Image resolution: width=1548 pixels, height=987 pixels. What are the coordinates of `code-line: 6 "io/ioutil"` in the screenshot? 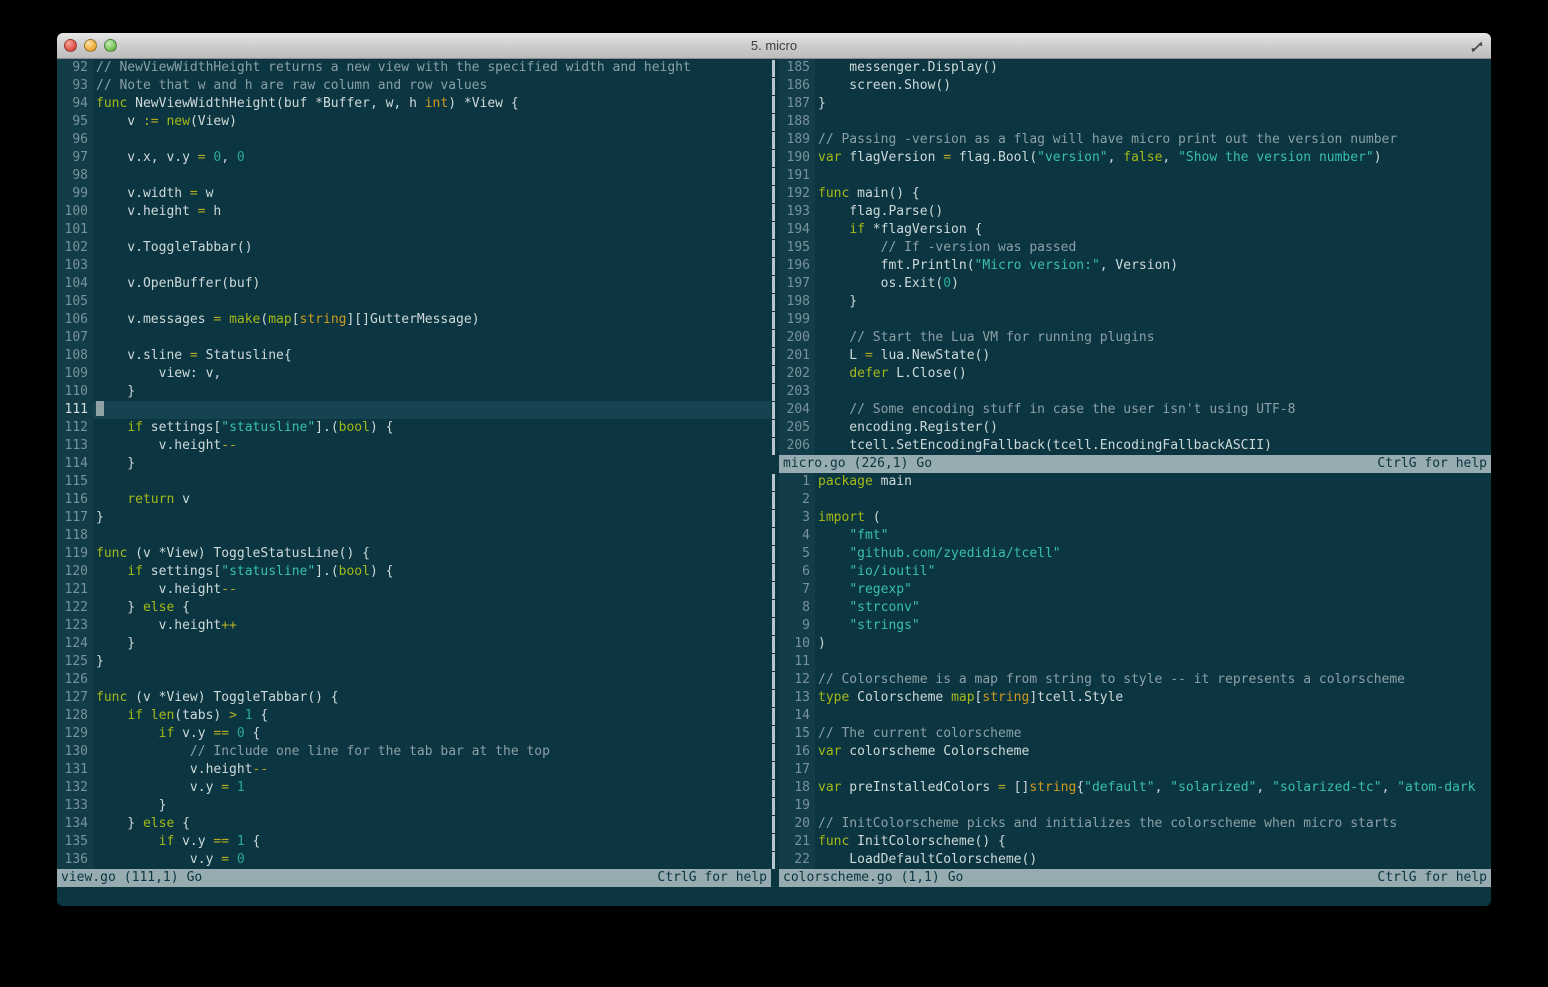 It's located at (1135, 572).